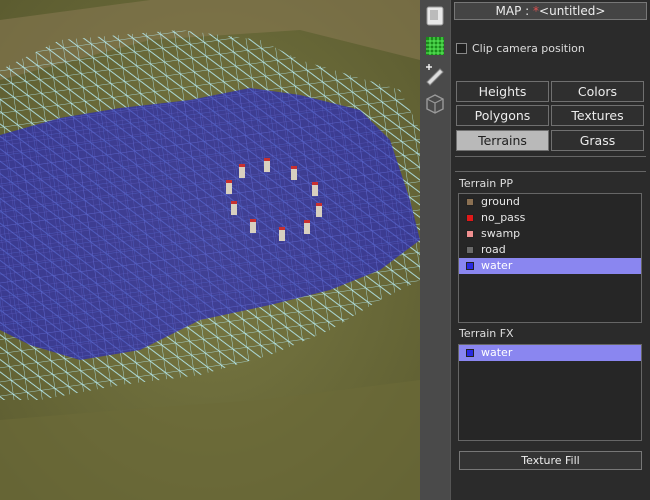 This screenshot has height=500, width=650. What do you see at coordinates (435, 74) in the screenshot?
I see `brush-icon` at bounding box center [435, 74].